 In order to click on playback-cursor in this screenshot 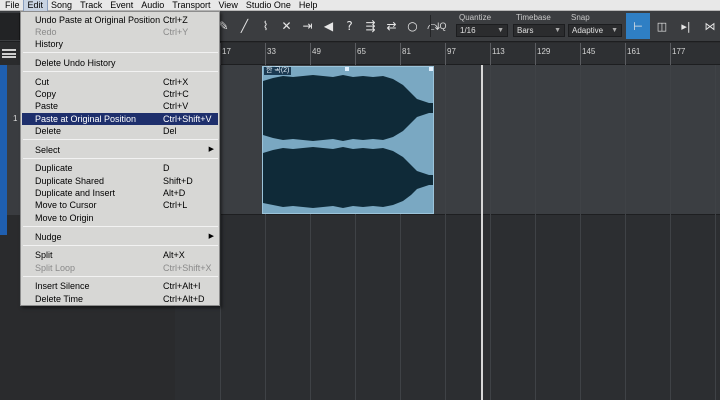, I will do `click(482, 232)`.